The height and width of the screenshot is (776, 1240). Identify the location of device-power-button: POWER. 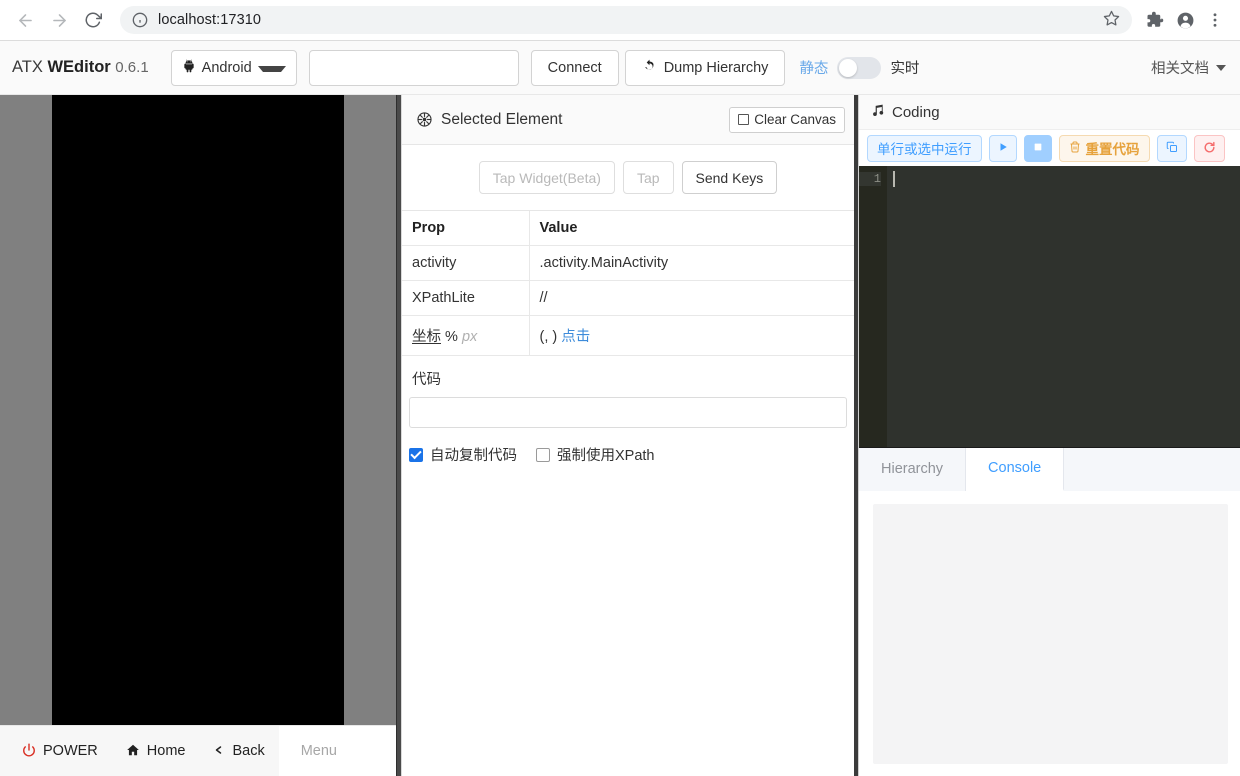
(60, 751).